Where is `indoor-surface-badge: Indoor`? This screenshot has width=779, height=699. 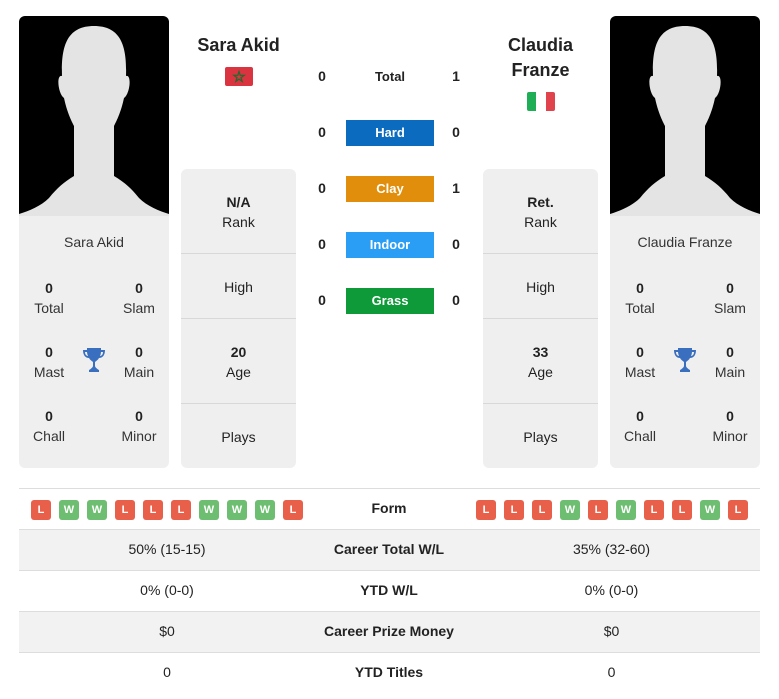 indoor-surface-badge: Indoor is located at coordinates (390, 245).